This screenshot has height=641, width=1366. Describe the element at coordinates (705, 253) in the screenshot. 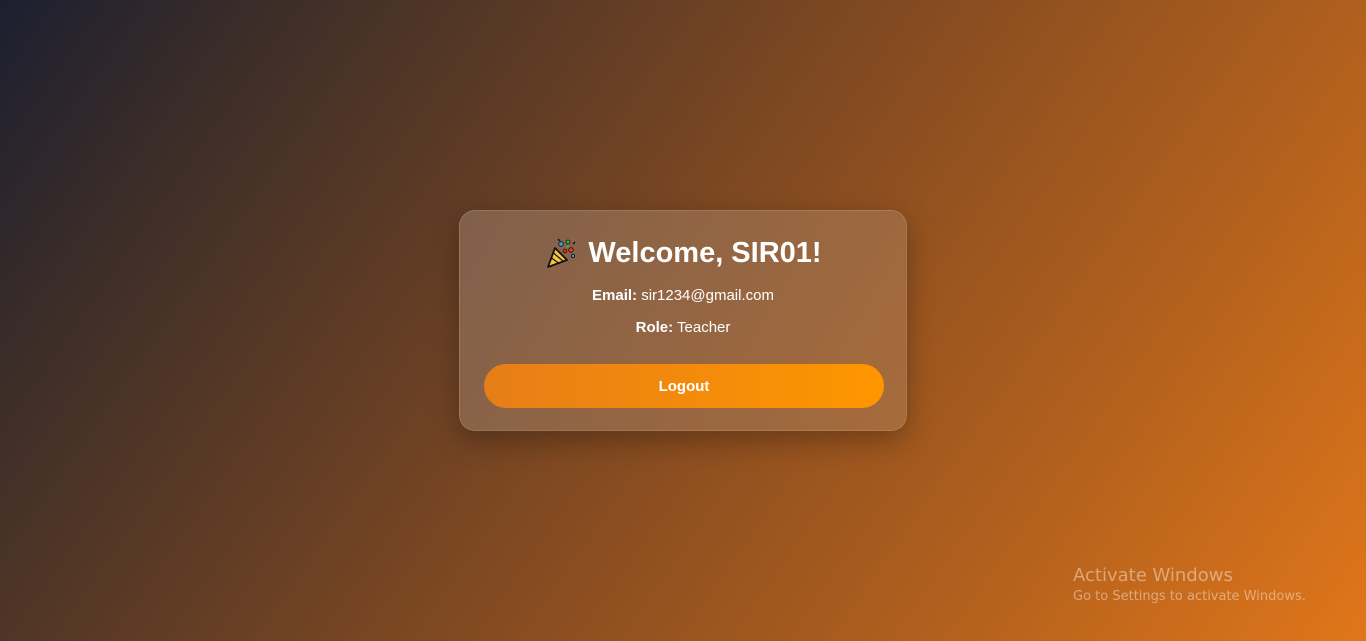

I see `welcome-title: Welcome, SIR01!` at that location.